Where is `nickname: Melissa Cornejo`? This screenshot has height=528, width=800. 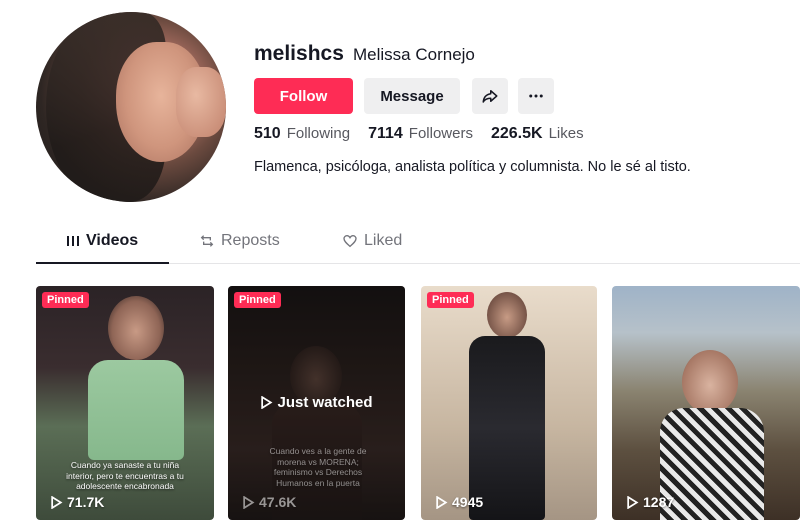
nickname: Melissa Cornejo is located at coordinates (414, 54).